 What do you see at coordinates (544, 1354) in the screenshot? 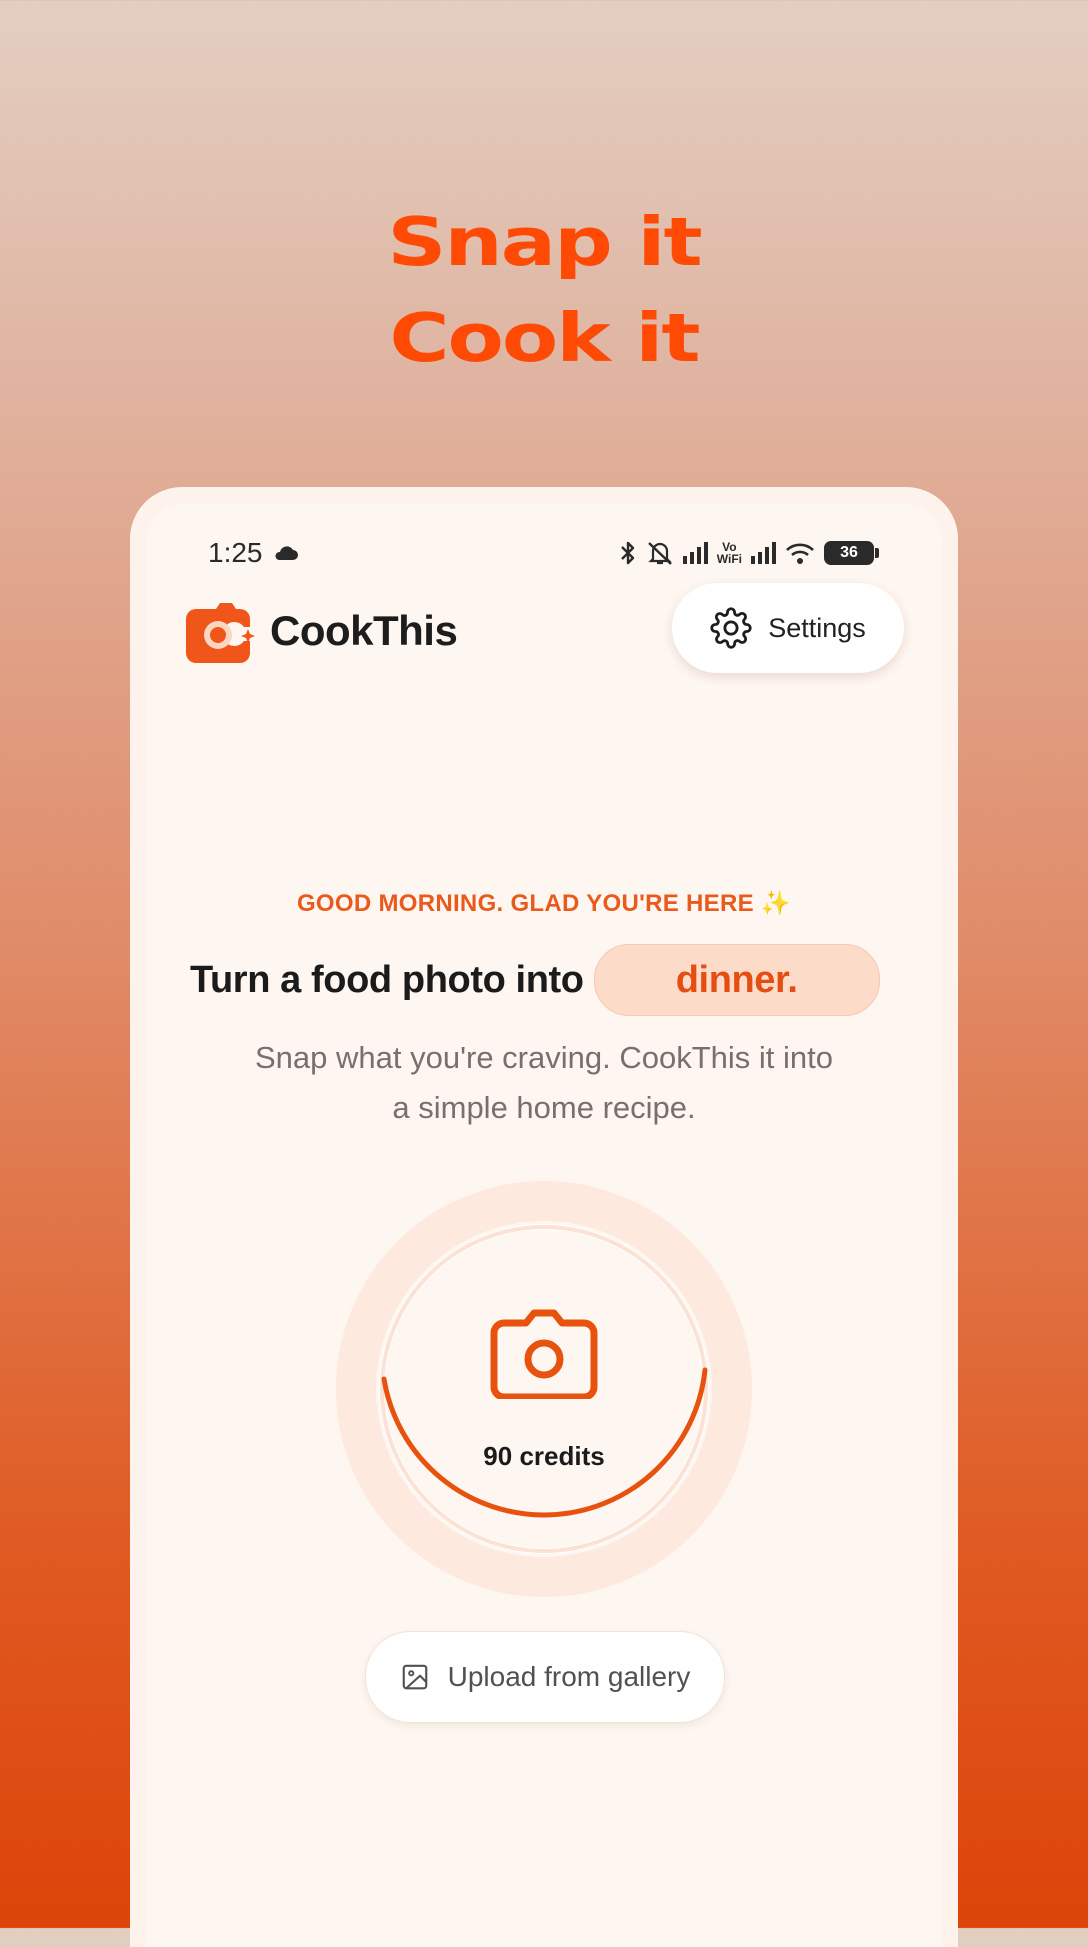
I see `camera-icon` at bounding box center [544, 1354].